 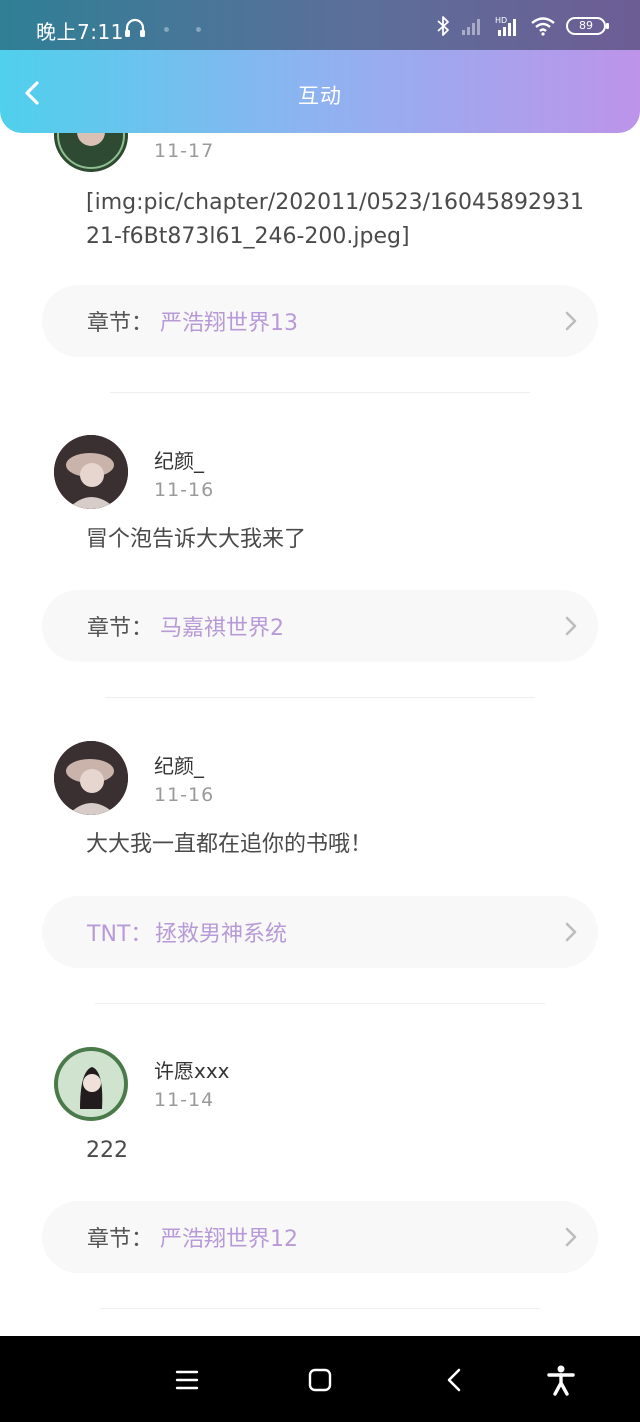 What do you see at coordinates (229, 1239) in the screenshot?
I see `chapter-name: 严浩翔世界12` at bounding box center [229, 1239].